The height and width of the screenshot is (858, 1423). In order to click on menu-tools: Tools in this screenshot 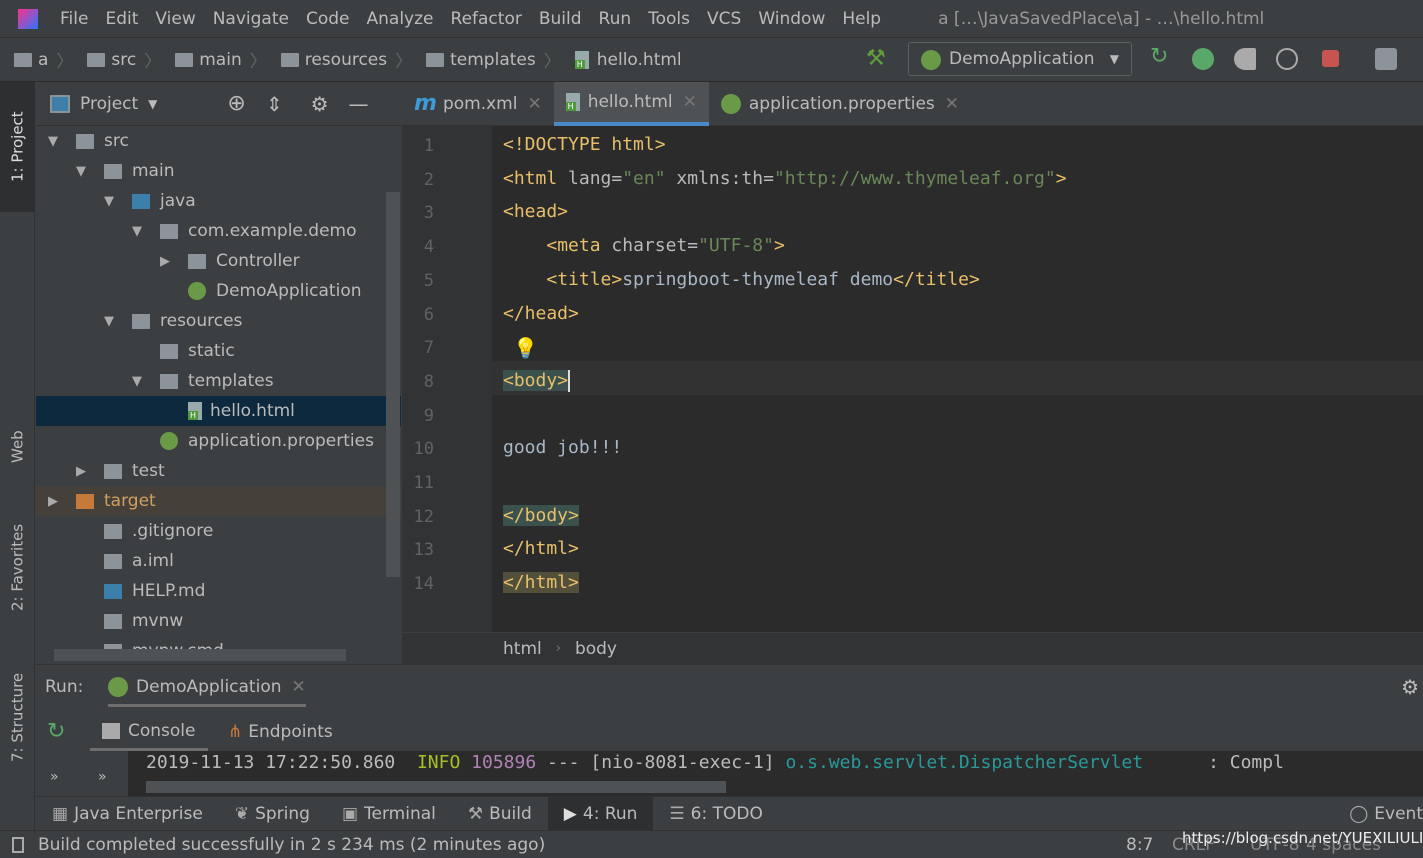, I will do `click(669, 19)`.